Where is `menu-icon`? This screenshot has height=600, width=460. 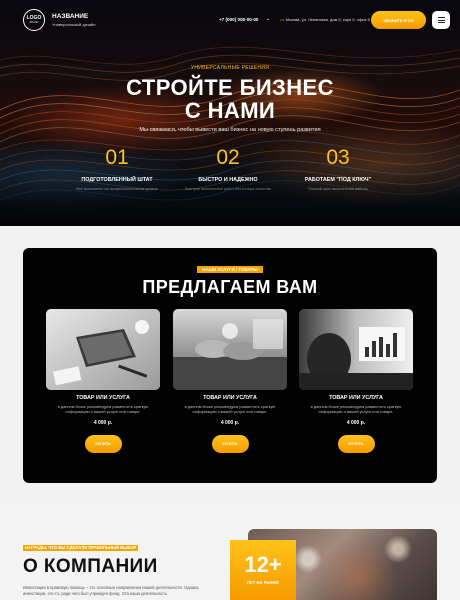 menu-icon is located at coordinates (441, 20).